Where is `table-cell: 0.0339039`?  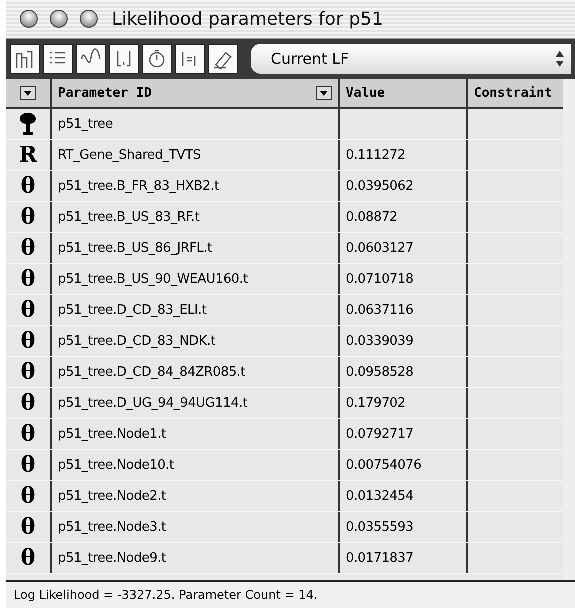 table-cell: 0.0339039 is located at coordinates (404, 341).